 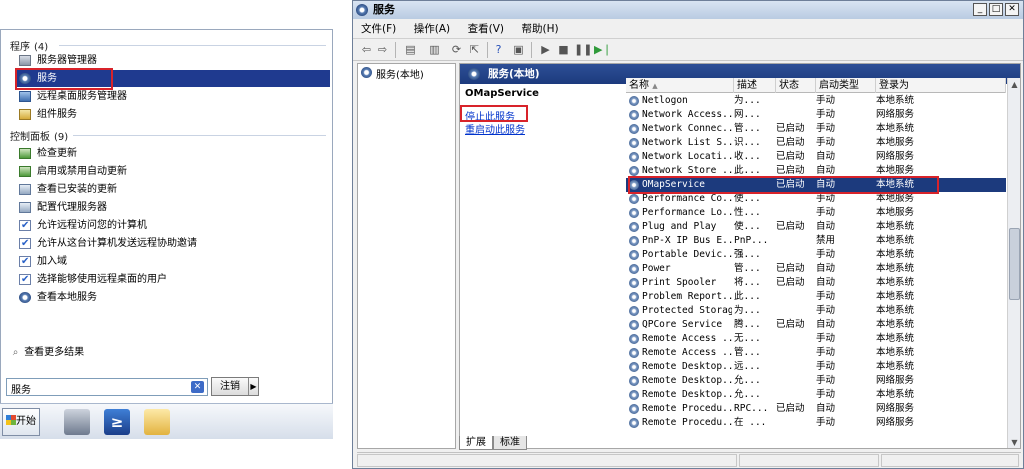 What do you see at coordinates (816, 199) in the screenshot?
I see `table-row: Performance Co... 使... 手动 本地服务` at bounding box center [816, 199].